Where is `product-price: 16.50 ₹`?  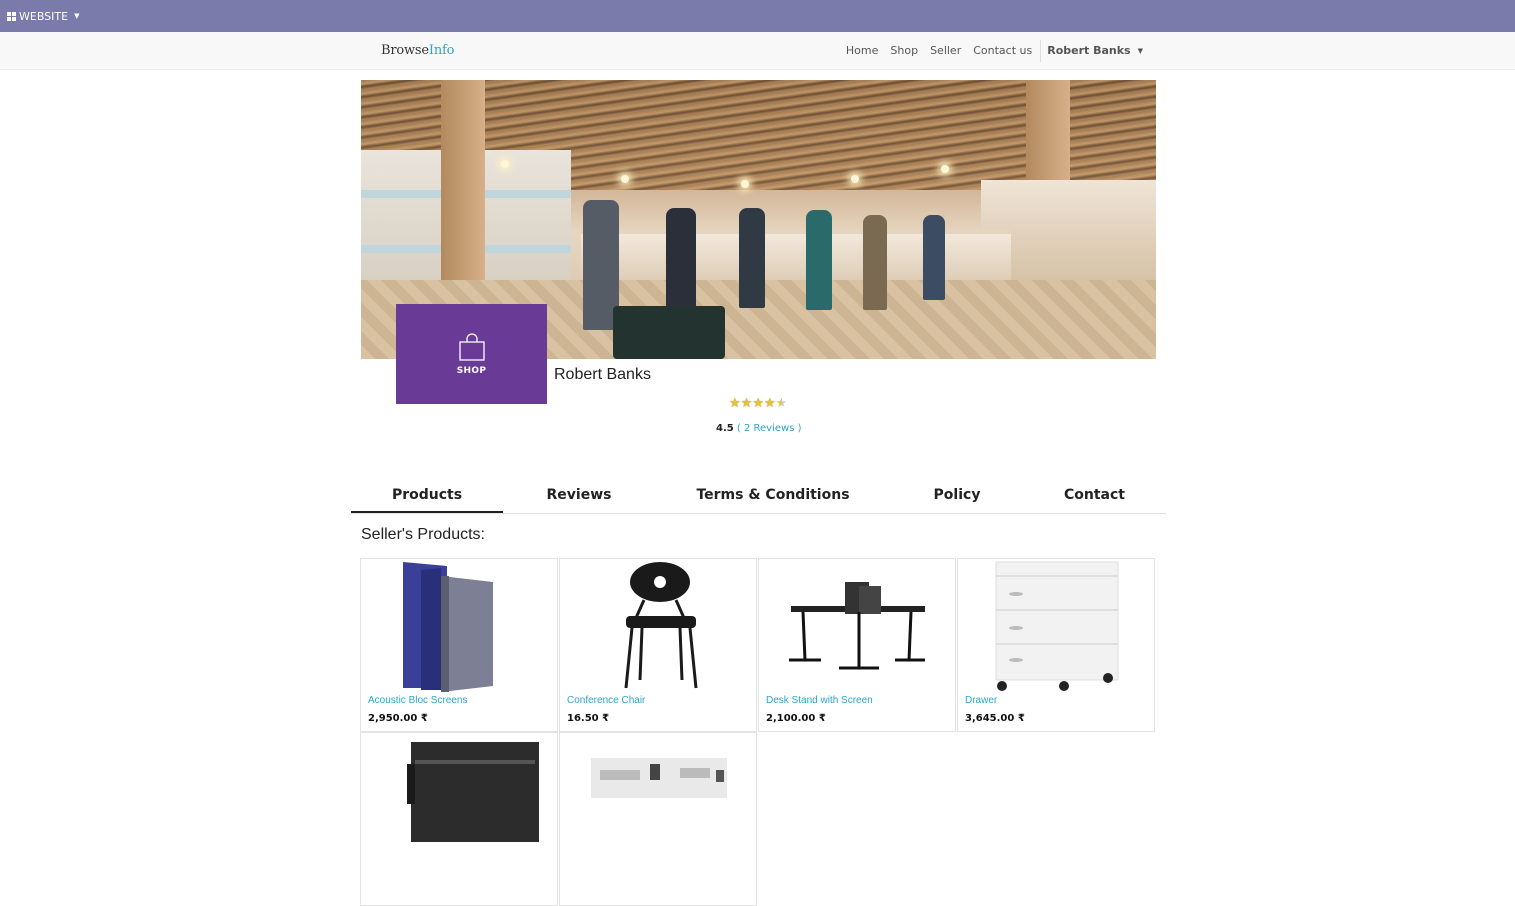 product-price: 16.50 ₹ is located at coordinates (588, 718).